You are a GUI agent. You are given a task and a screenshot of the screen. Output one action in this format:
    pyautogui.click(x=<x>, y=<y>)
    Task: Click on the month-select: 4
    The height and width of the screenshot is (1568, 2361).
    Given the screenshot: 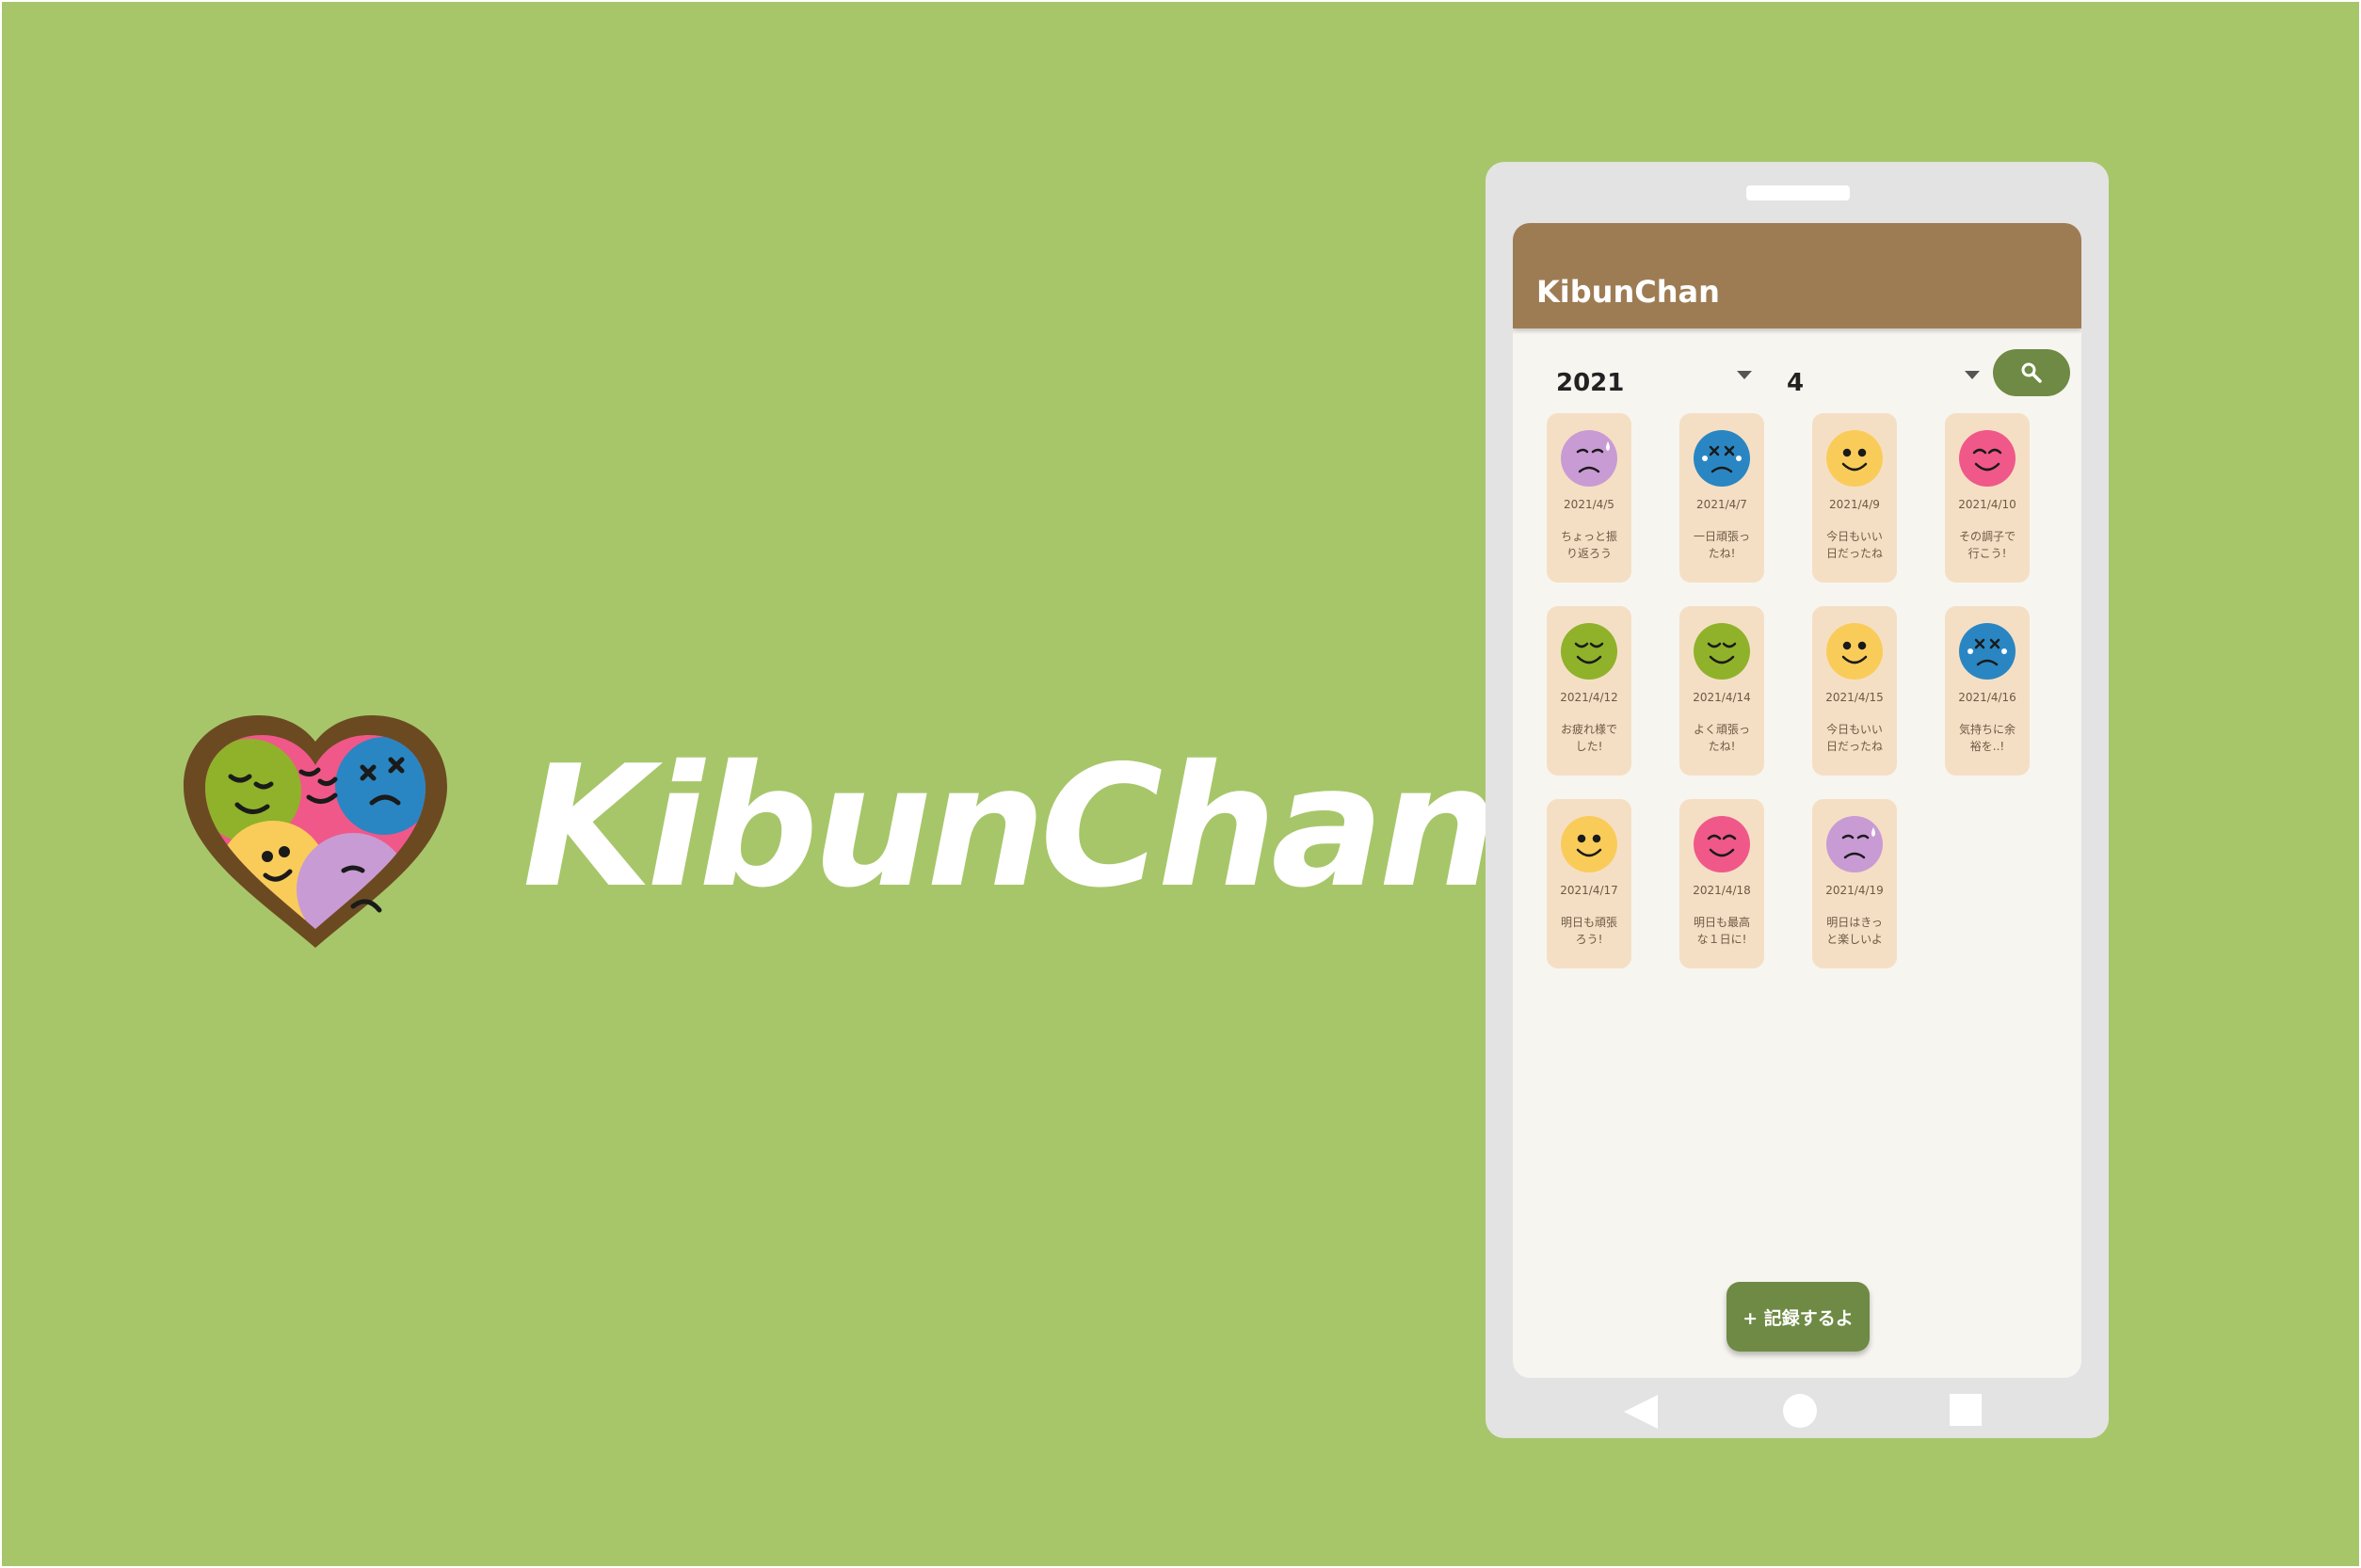 What is the action you would take?
    pyautogui.click(x=1880, y=378)
    